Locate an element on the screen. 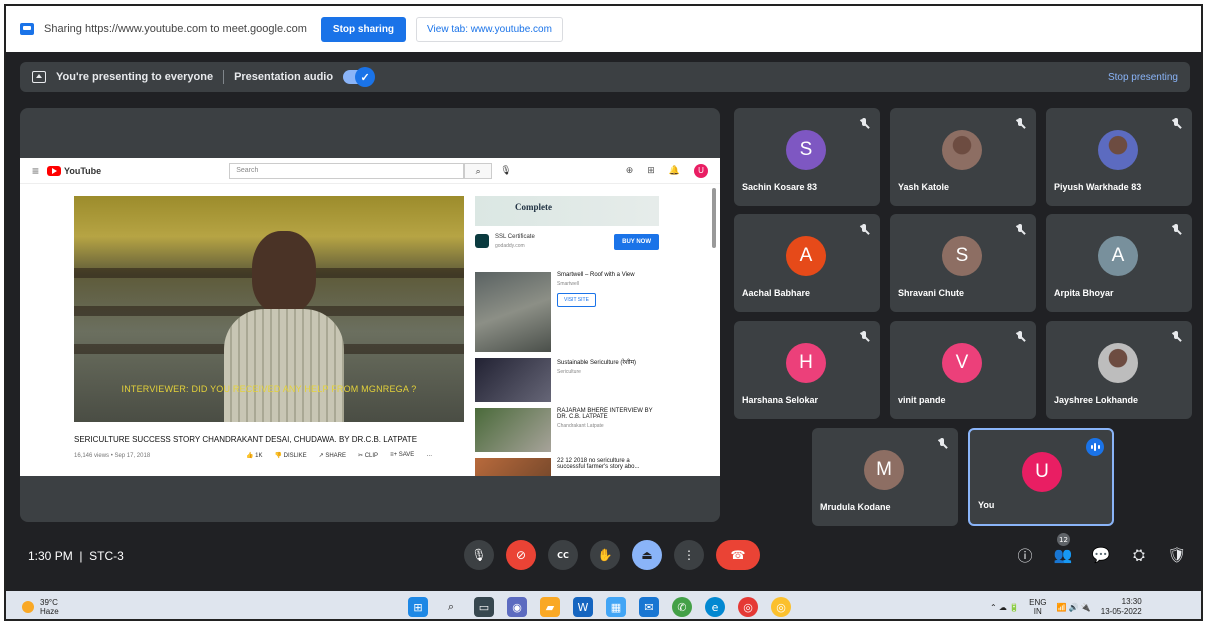  captions-button: CC is located at coordinates (563, 555).